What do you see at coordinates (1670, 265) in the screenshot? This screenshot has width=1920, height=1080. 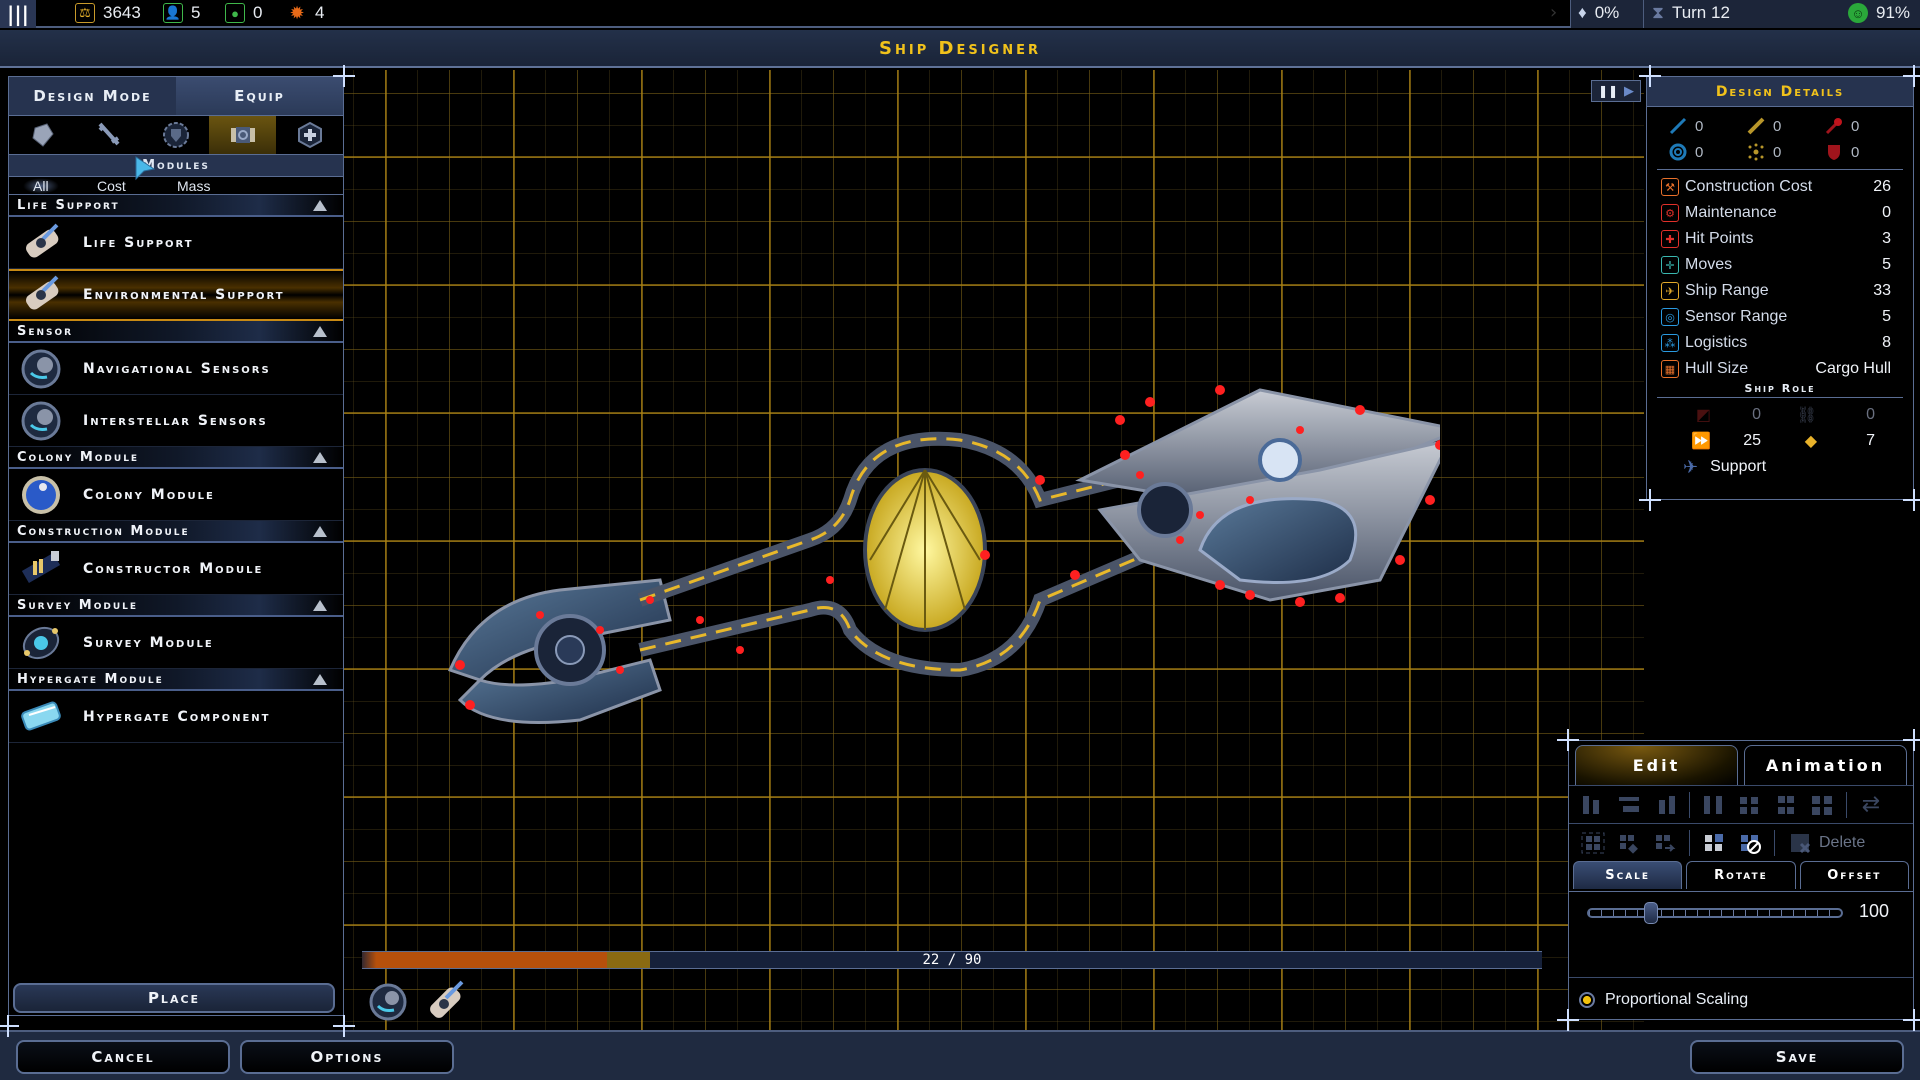 I see `moves-icon: ✛` at bounding box center [1670, 265].